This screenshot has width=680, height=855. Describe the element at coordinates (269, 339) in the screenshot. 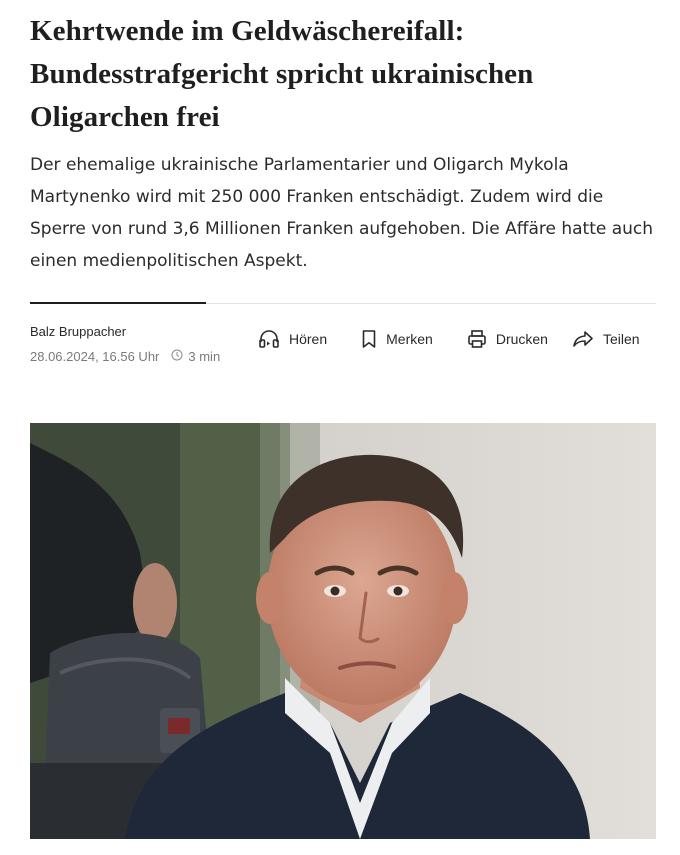

I see `headphones-icon` at that location.